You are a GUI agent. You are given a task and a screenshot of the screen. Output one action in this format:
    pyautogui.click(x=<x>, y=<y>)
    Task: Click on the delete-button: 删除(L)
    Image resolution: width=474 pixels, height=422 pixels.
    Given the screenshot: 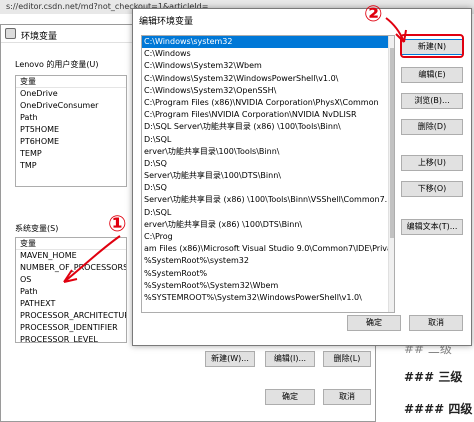 What is the action you would take?
    pyautogui.click(x=347, y=359)
    